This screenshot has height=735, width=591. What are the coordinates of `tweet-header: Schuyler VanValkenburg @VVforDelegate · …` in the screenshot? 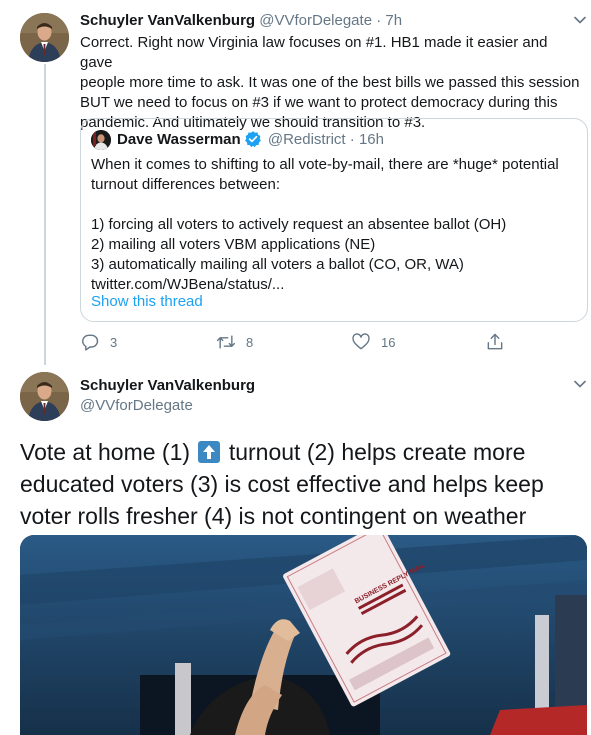 It's located at (241, 21).